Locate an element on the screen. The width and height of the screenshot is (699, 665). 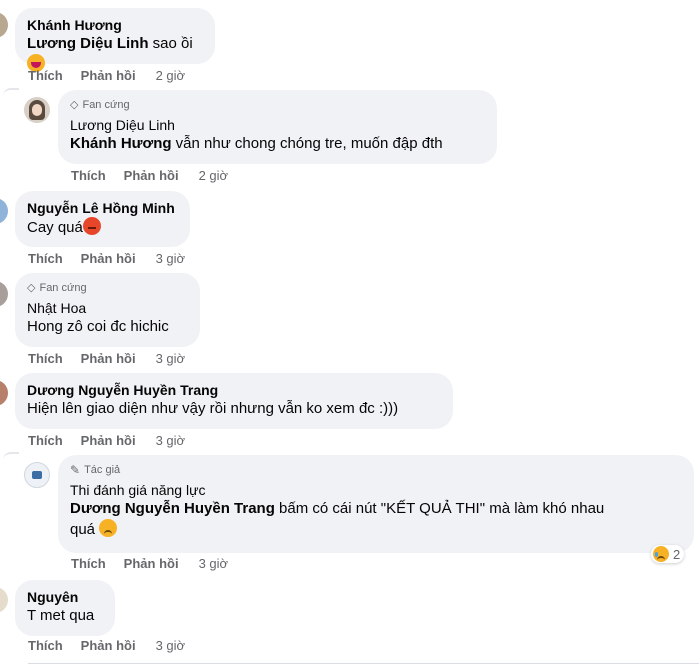
comment-text: Cay quá is located at coordinates (102, 227).